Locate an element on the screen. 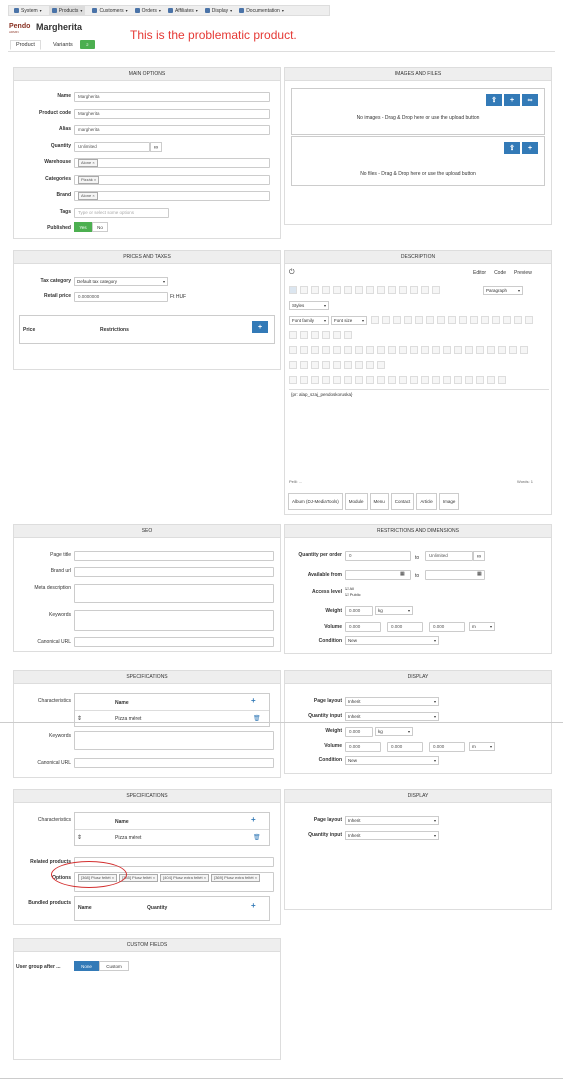 The image size is (563, 1080). add-bundled-product-button: + is located at coordinates (253, 905).